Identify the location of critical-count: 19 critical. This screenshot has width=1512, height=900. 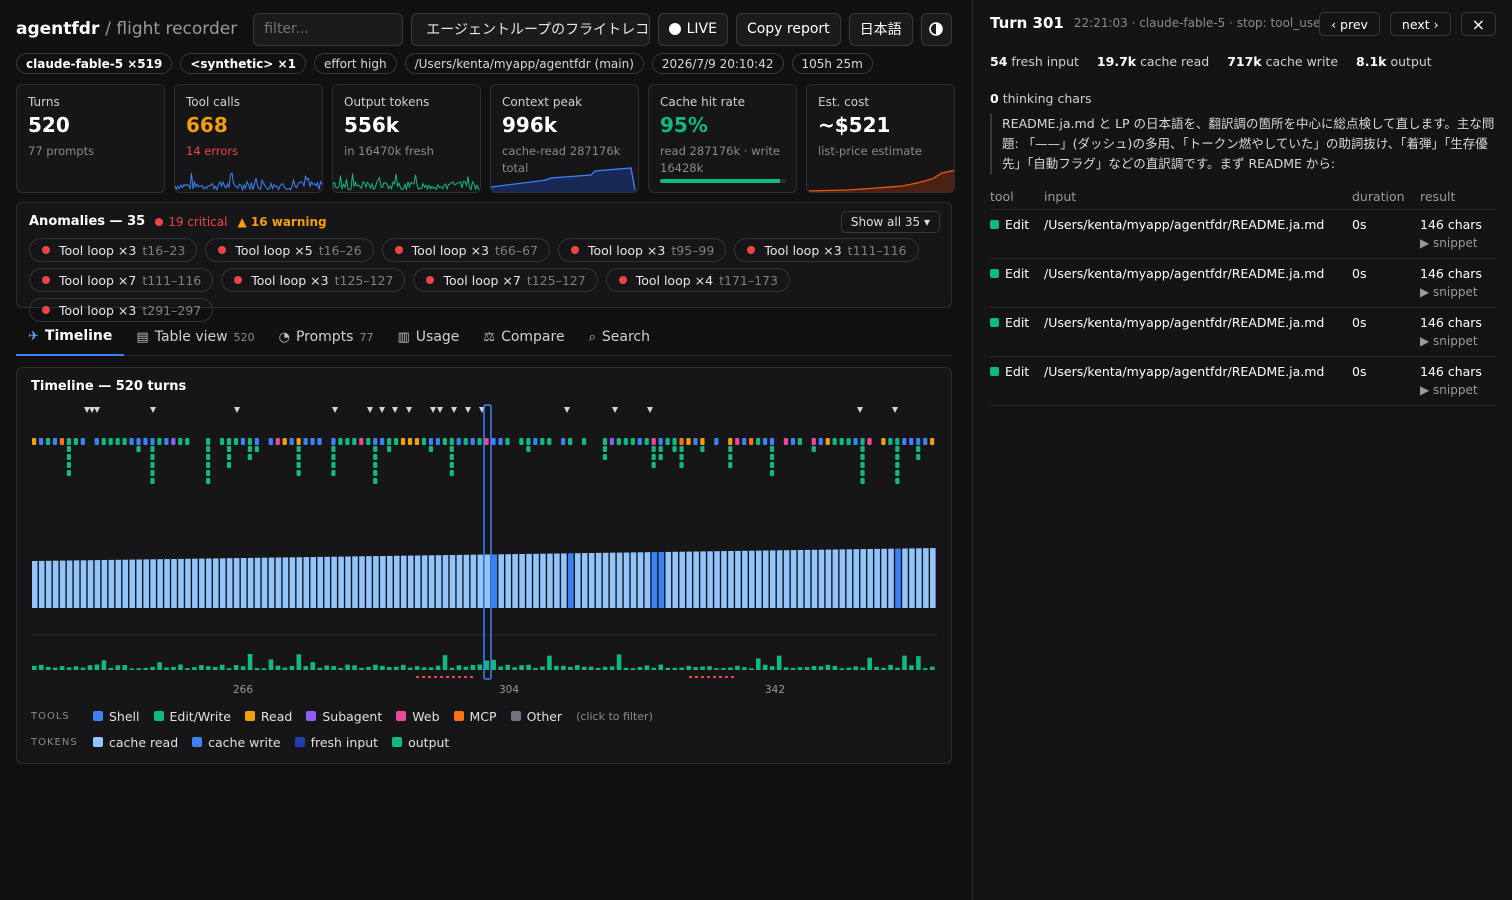
(191, 222).